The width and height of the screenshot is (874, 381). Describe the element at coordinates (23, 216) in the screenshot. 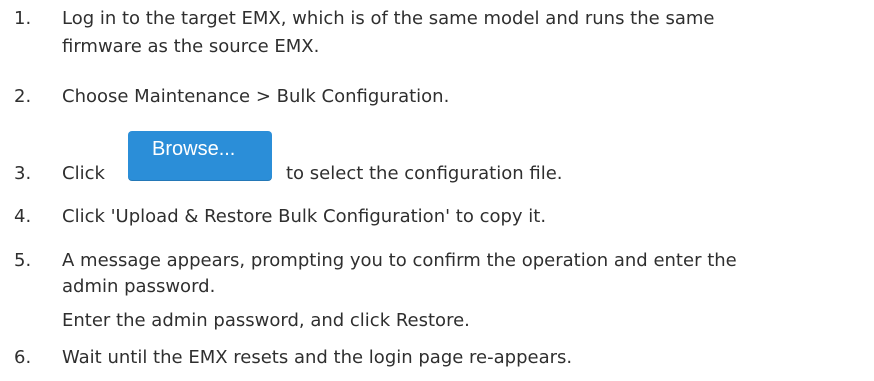

I see `step-number: 4.` at that location.